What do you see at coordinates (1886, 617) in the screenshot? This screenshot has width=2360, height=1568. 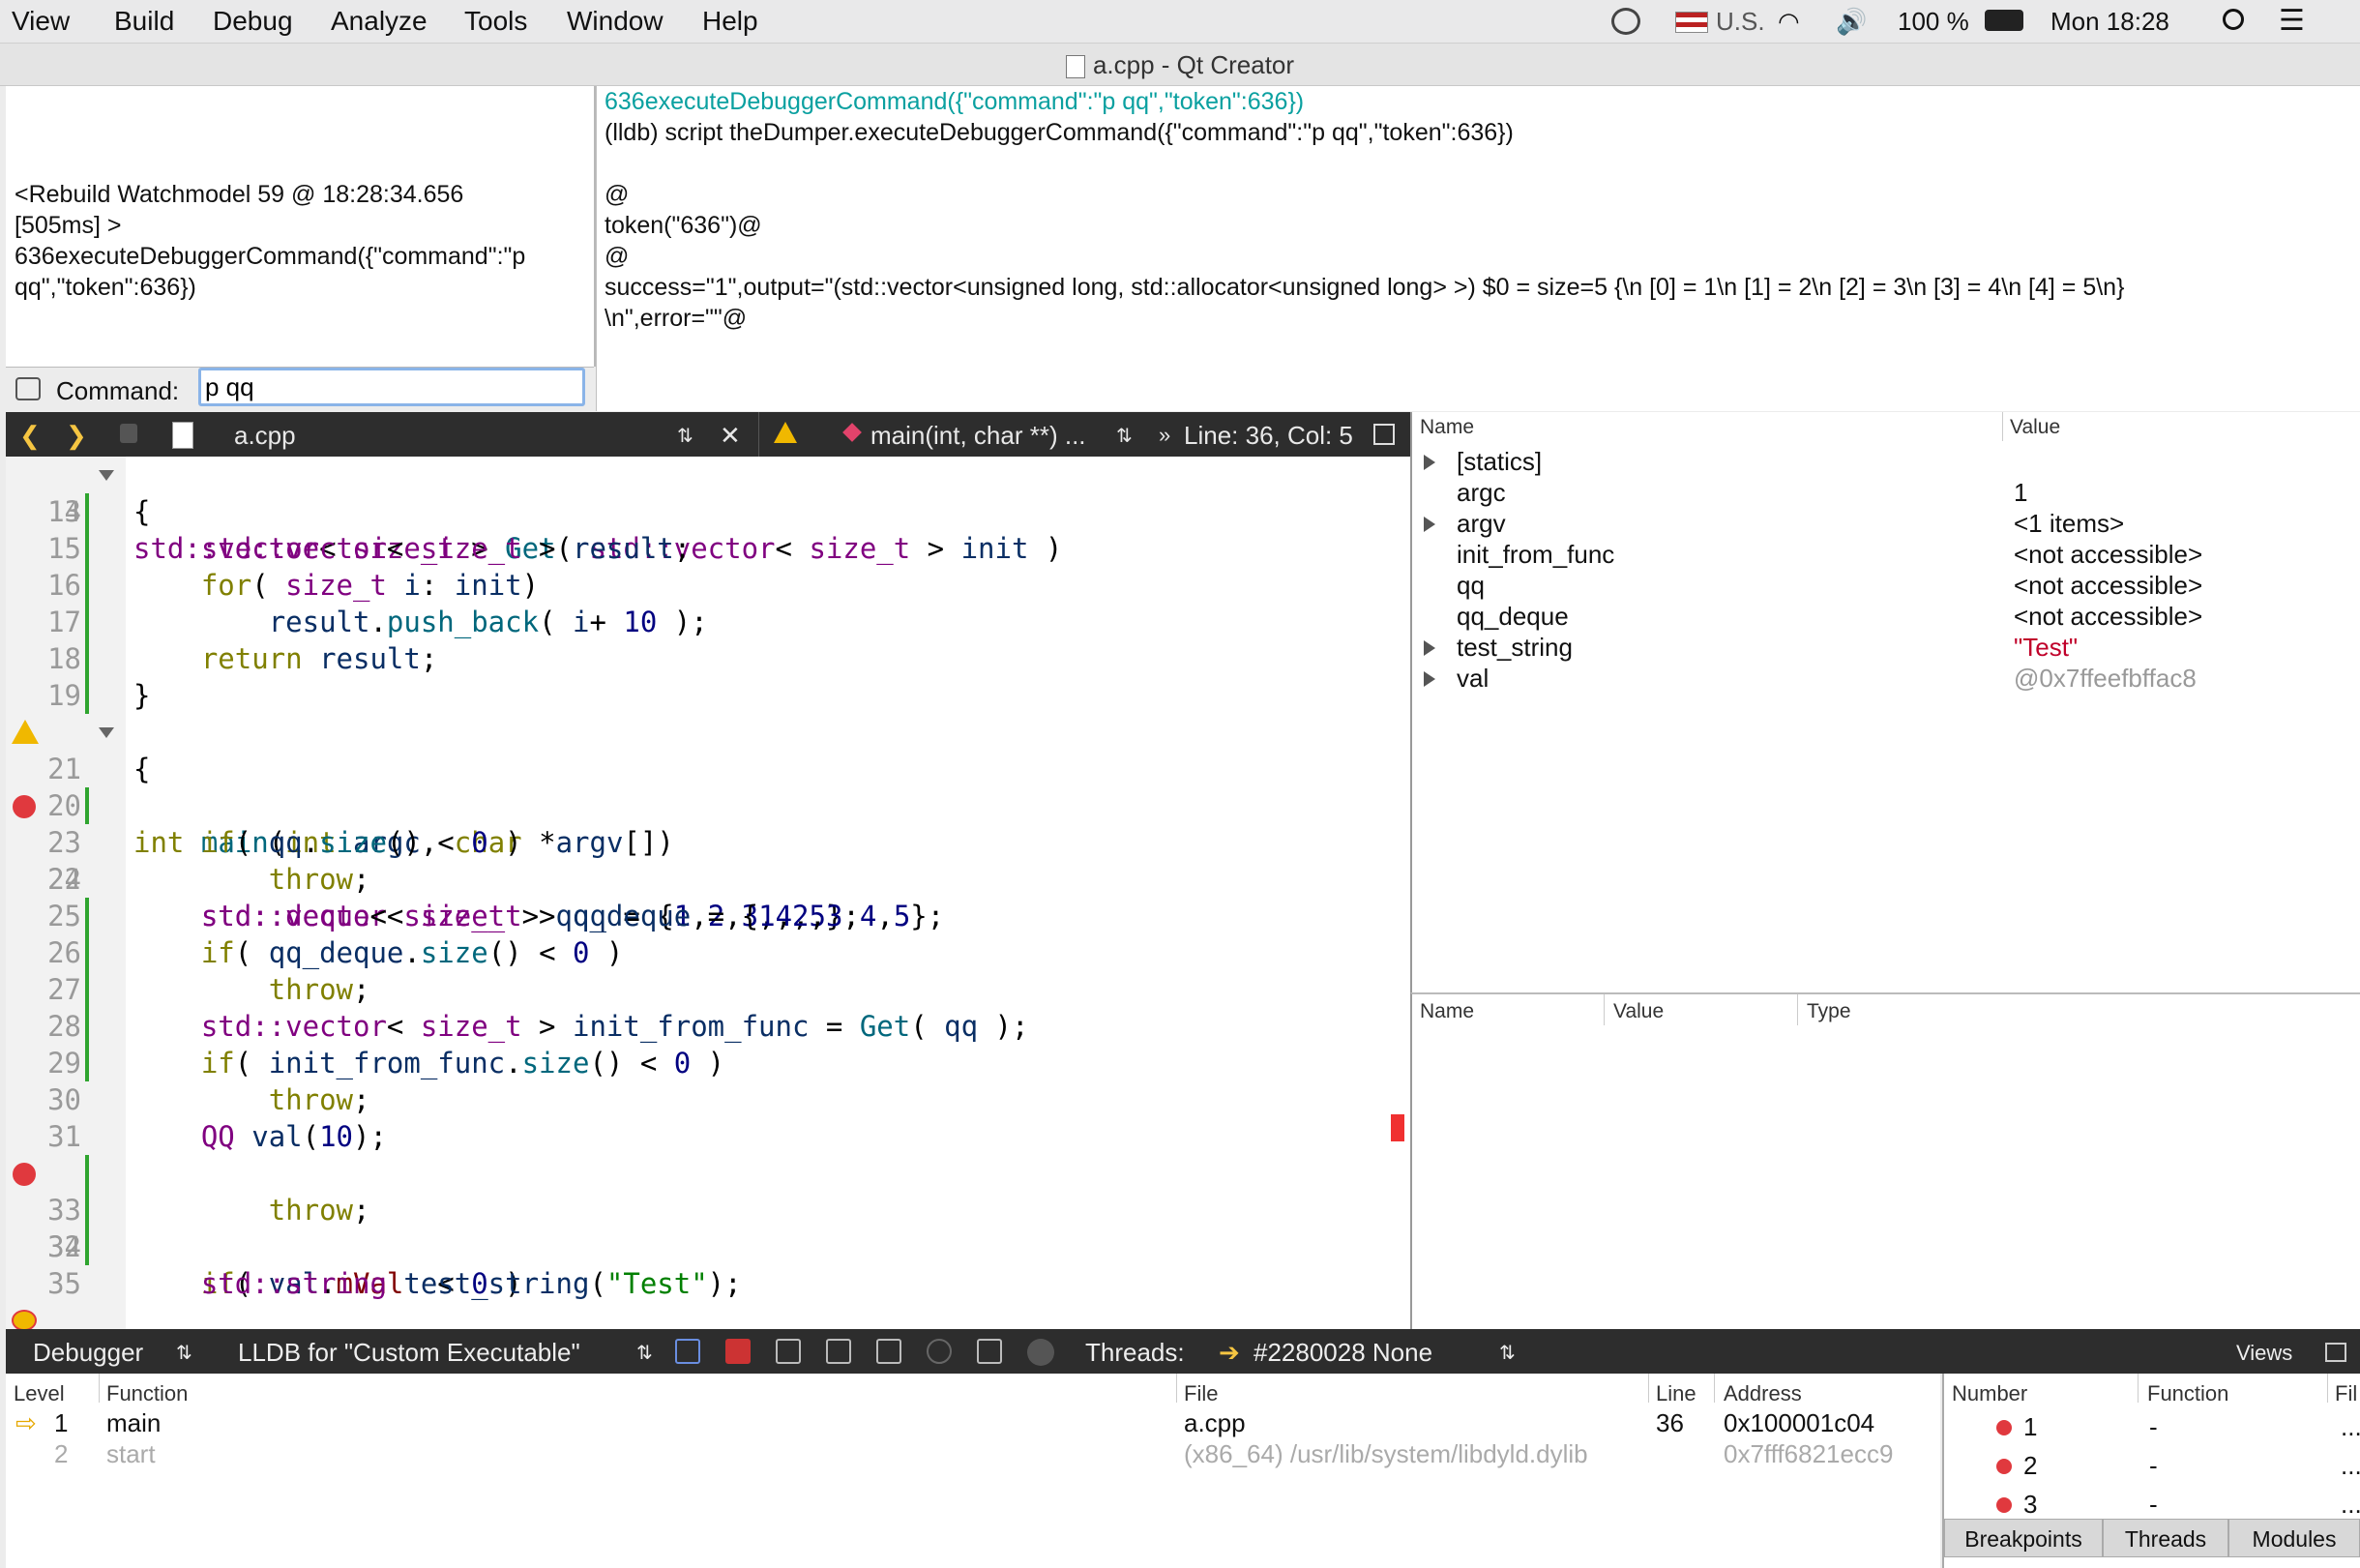 I see `locals-row: qq_deque <not accessible>` at bounding box center [1886, 617].